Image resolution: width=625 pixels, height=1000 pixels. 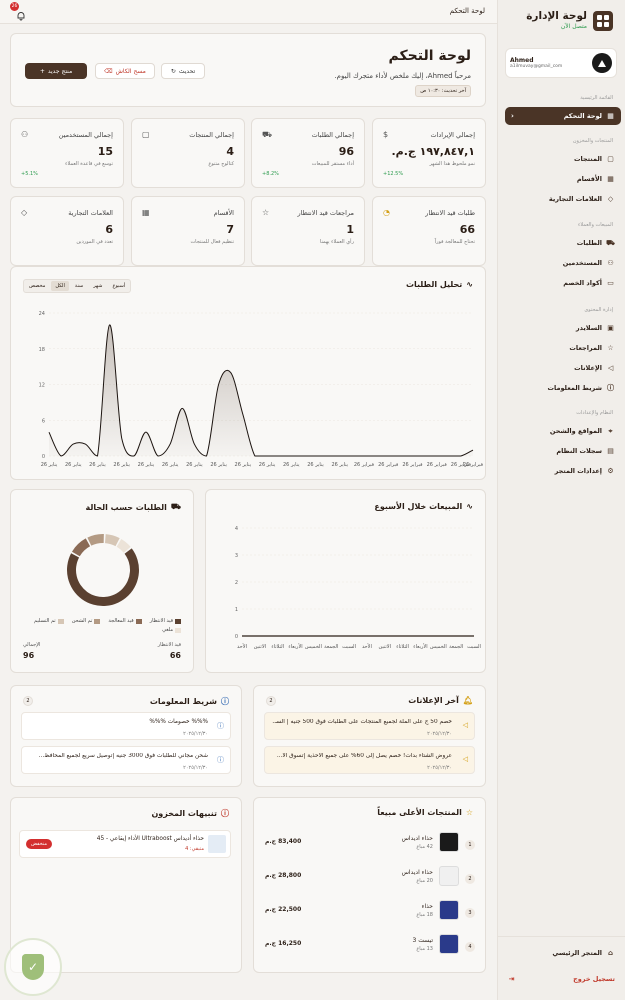 What do you see at coordinates (610, 430) in the screenshot?
I see `location-pin-icon: ⌖` at bounding box center [610, 430].